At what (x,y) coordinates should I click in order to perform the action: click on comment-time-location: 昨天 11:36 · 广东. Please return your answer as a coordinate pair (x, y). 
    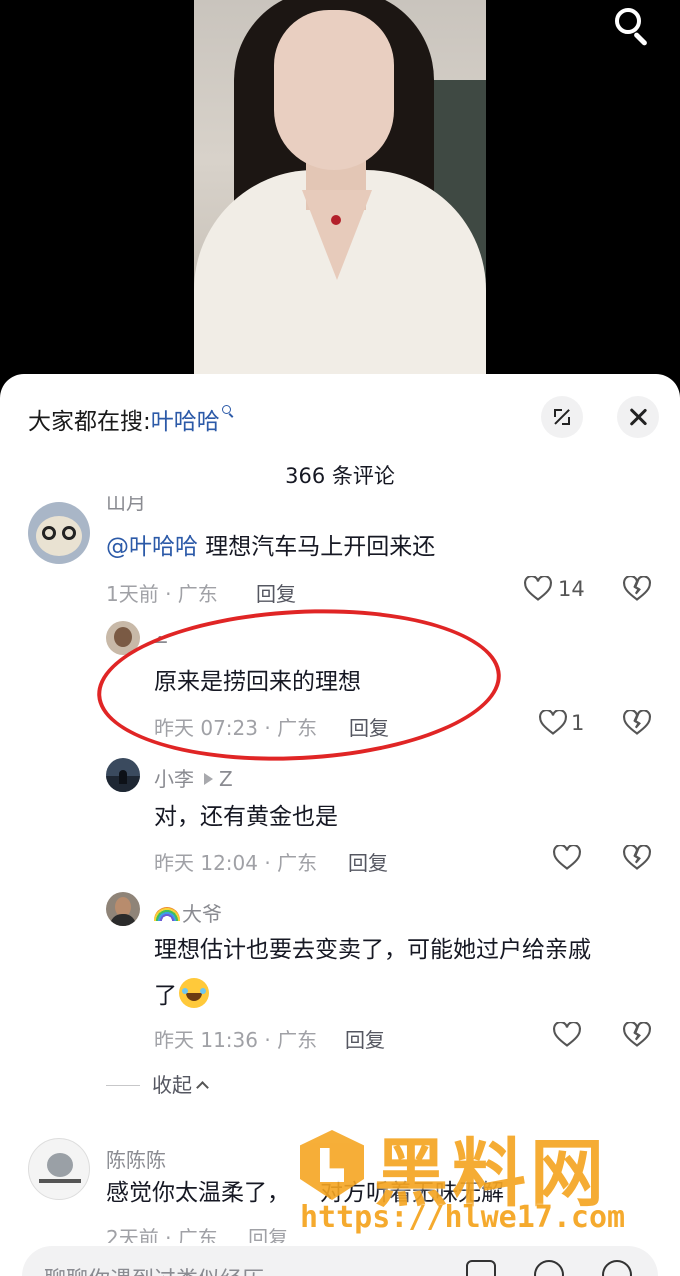
    Looking at the image, I should click on (236, 1040).